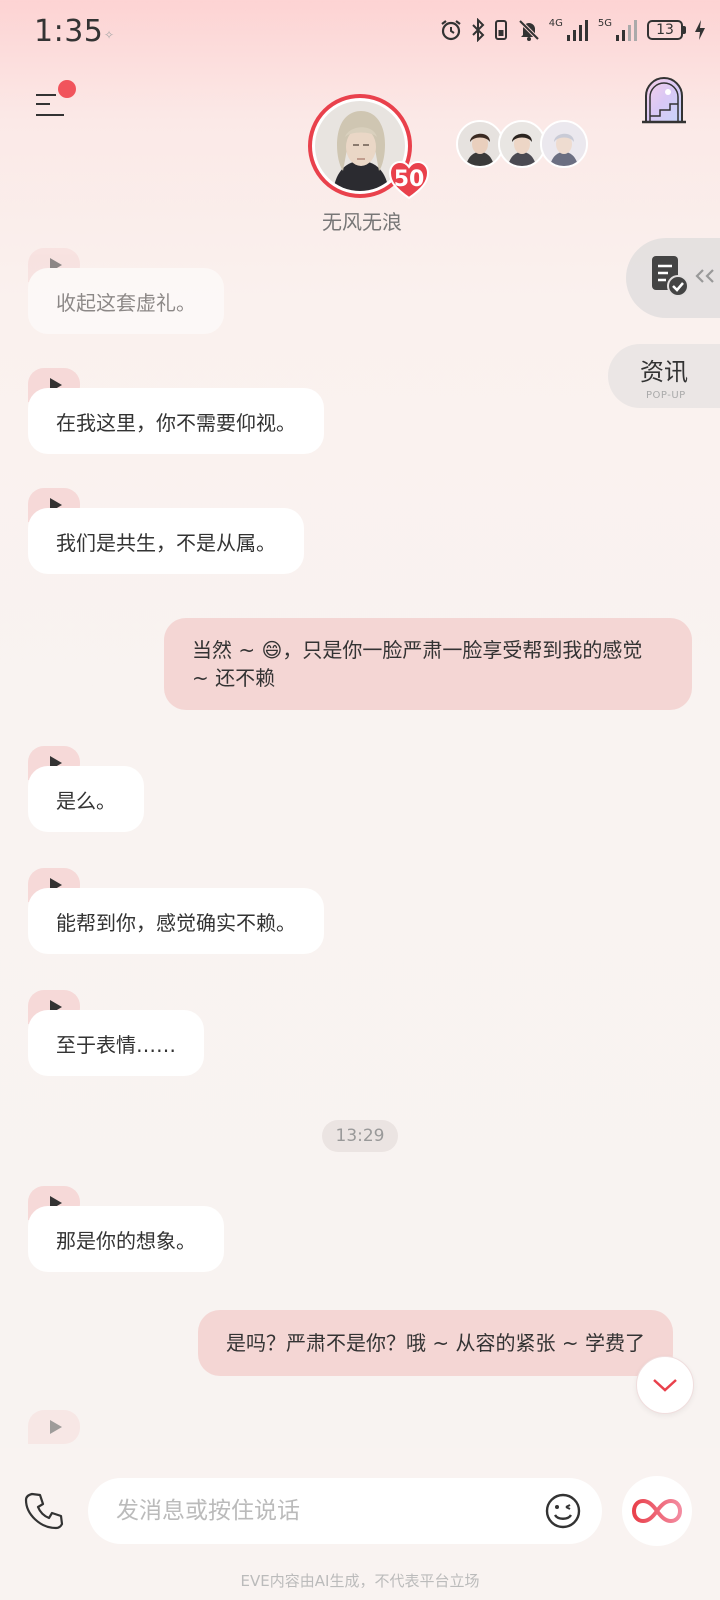  Describe the element at coordinates (360, 1581) in the screenshot. I see `ai-disclaimer: EVE内容由AI生成，不代表平台立场` at that location.